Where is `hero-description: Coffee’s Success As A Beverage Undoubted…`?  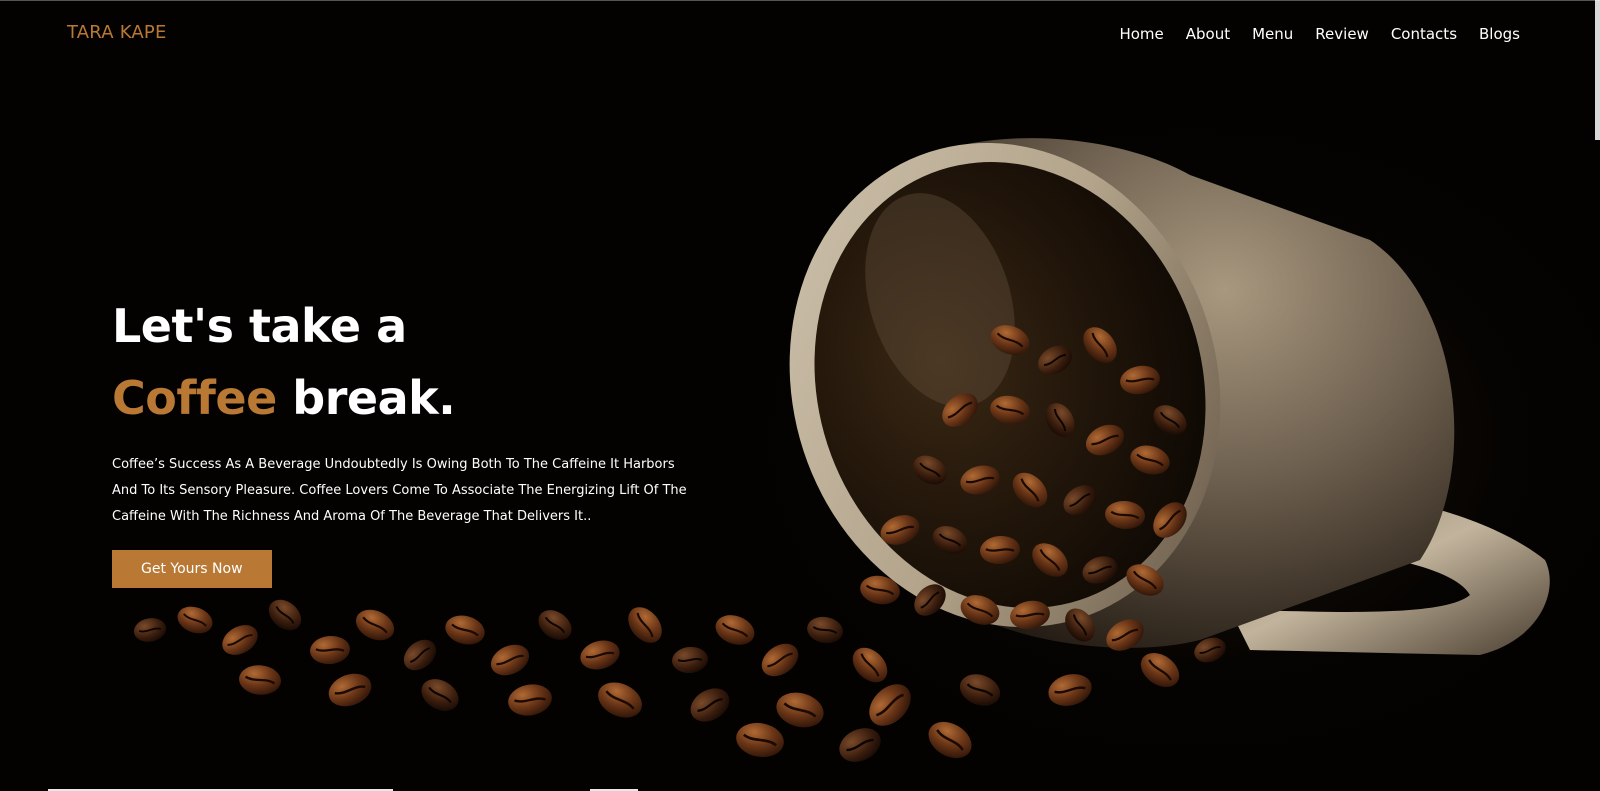
hero-description: Coffee’s Success As A Beverage Undoubted… is located at coordinates (399, 490).